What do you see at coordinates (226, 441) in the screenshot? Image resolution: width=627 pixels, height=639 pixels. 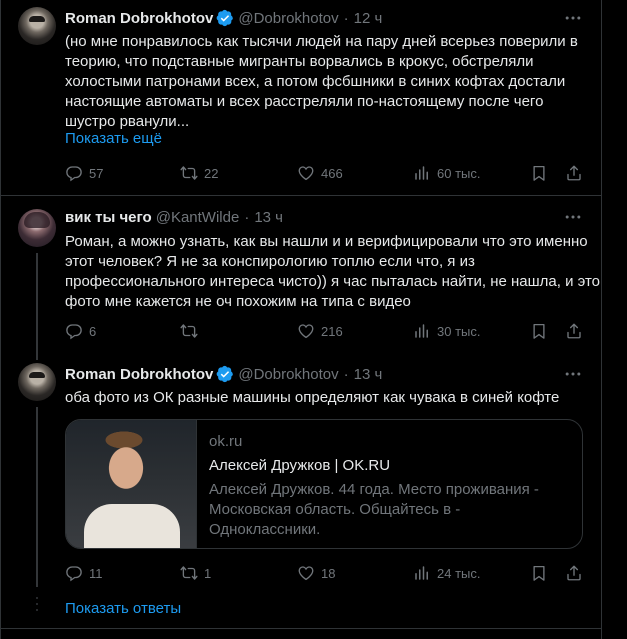 I see `link-preview-domain: ok.ru` at bounding box center [226, 441].